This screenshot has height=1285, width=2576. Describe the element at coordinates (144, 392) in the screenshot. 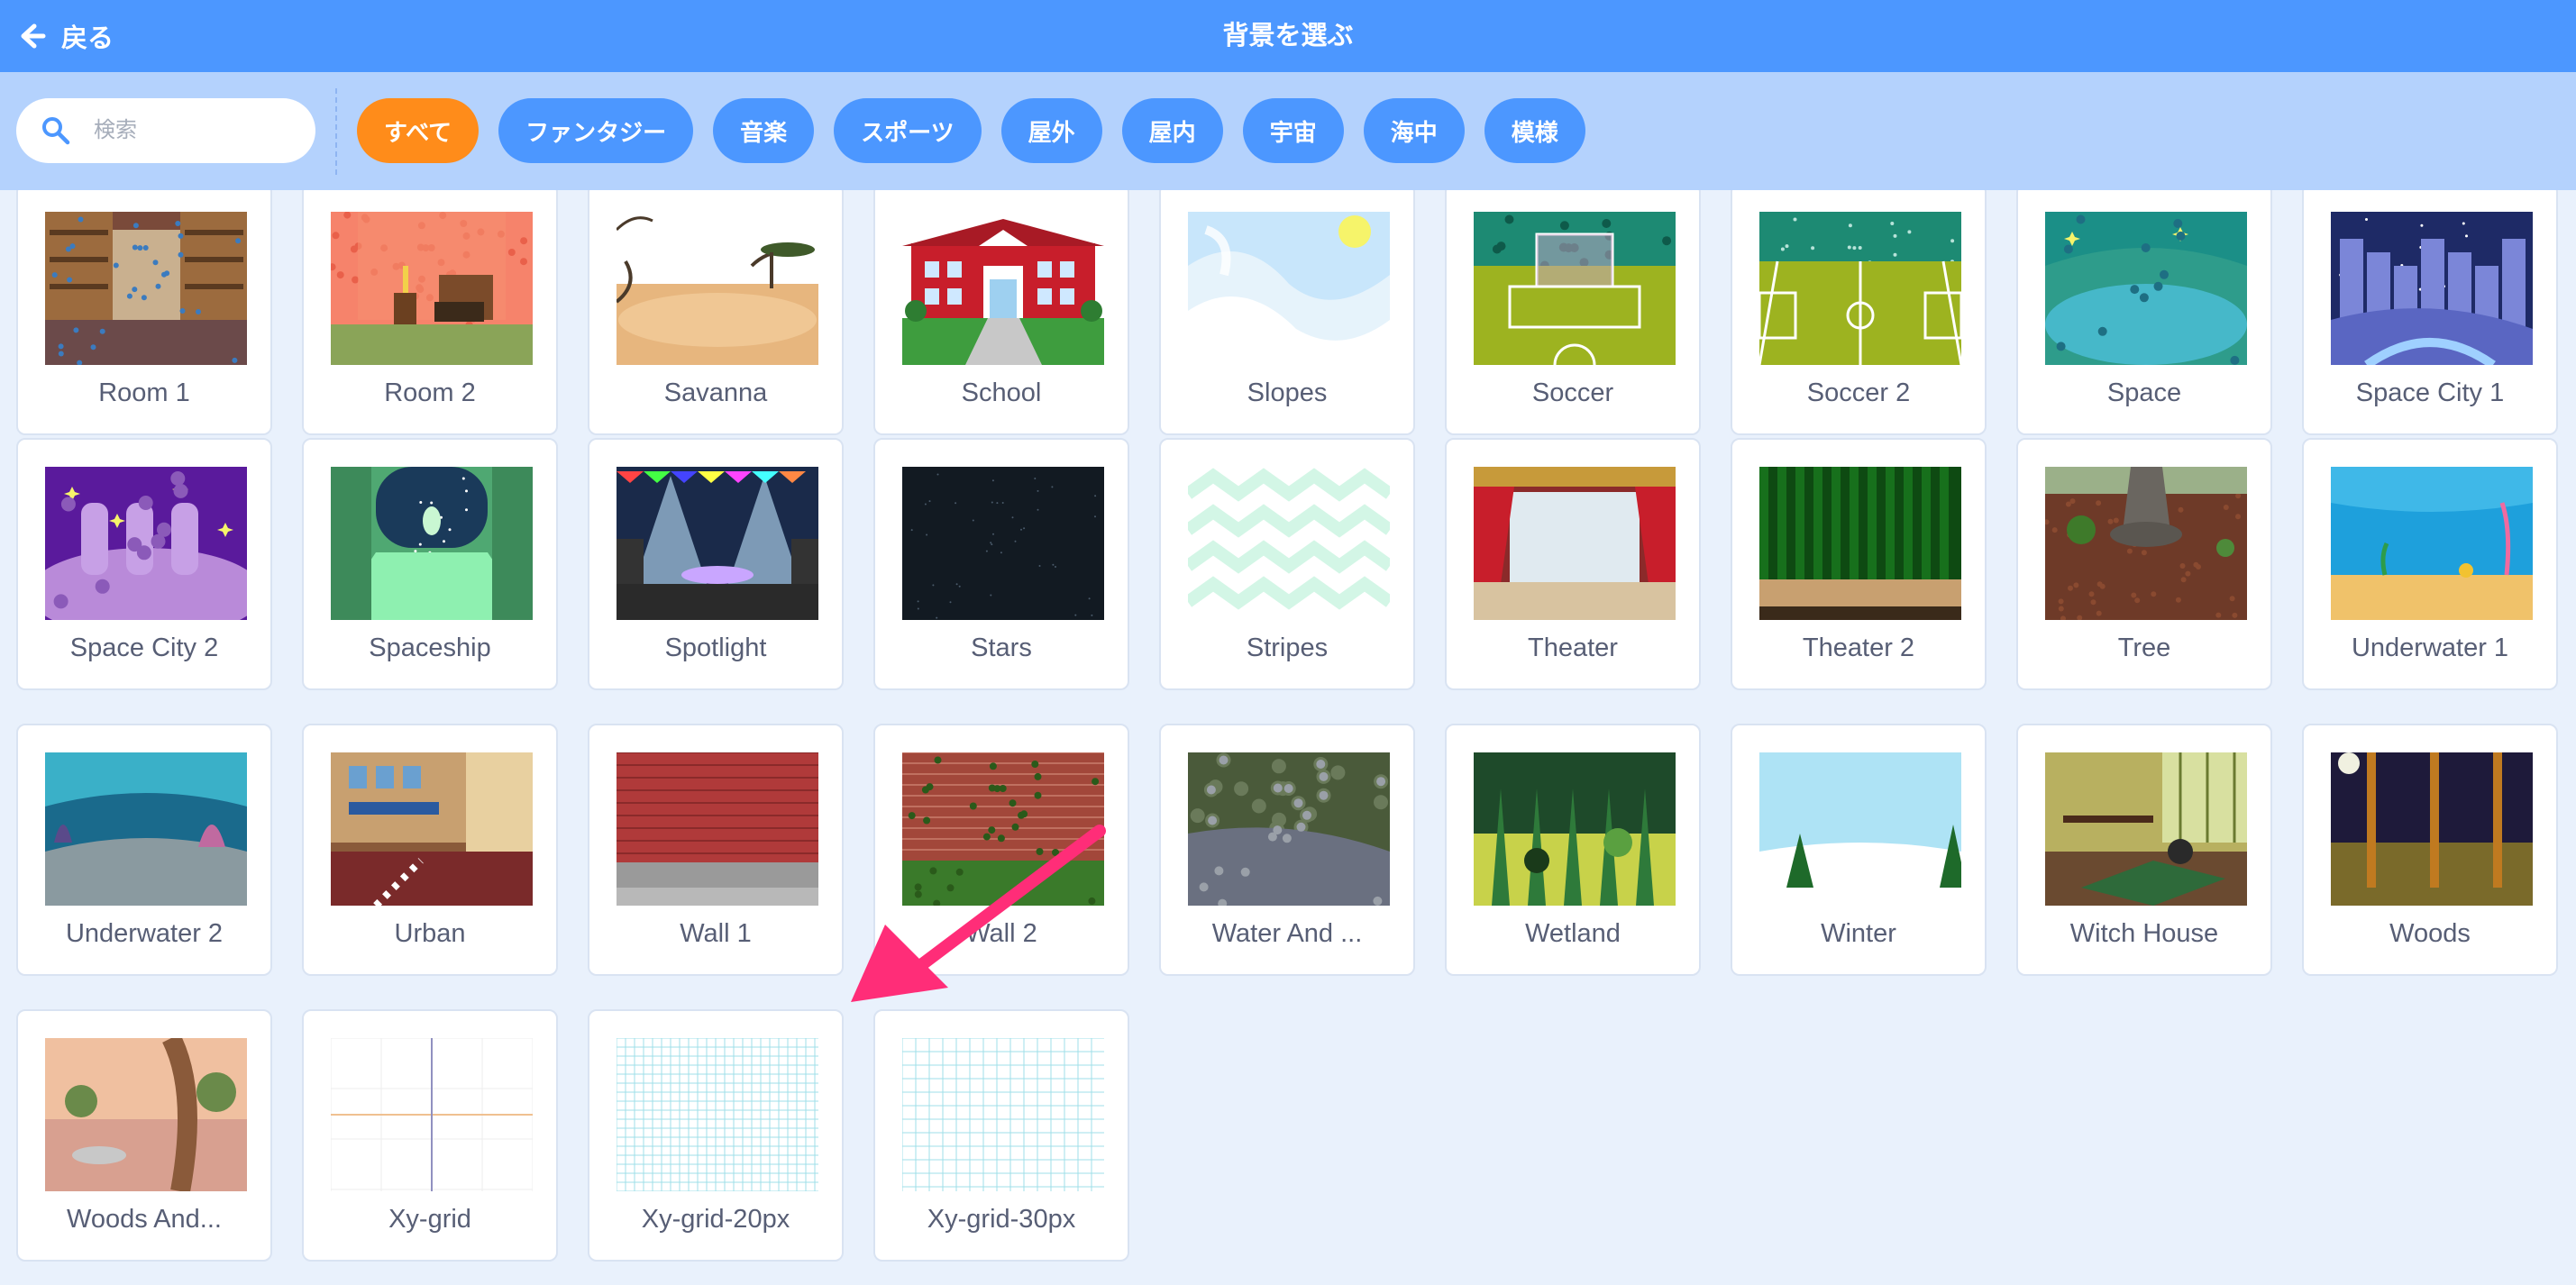

I see `backdrop-name: Room 1` at that location.